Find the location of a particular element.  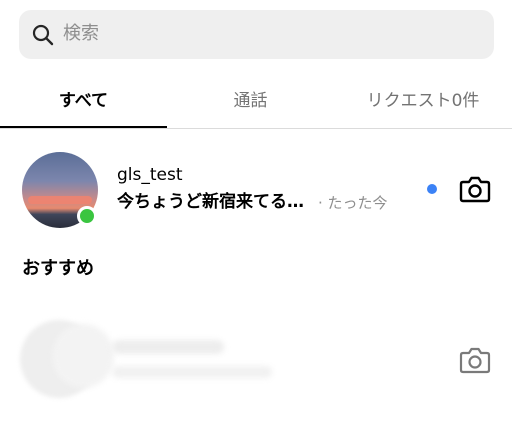

suggestion-avatar-overlap is located at coordinates (83, 356).